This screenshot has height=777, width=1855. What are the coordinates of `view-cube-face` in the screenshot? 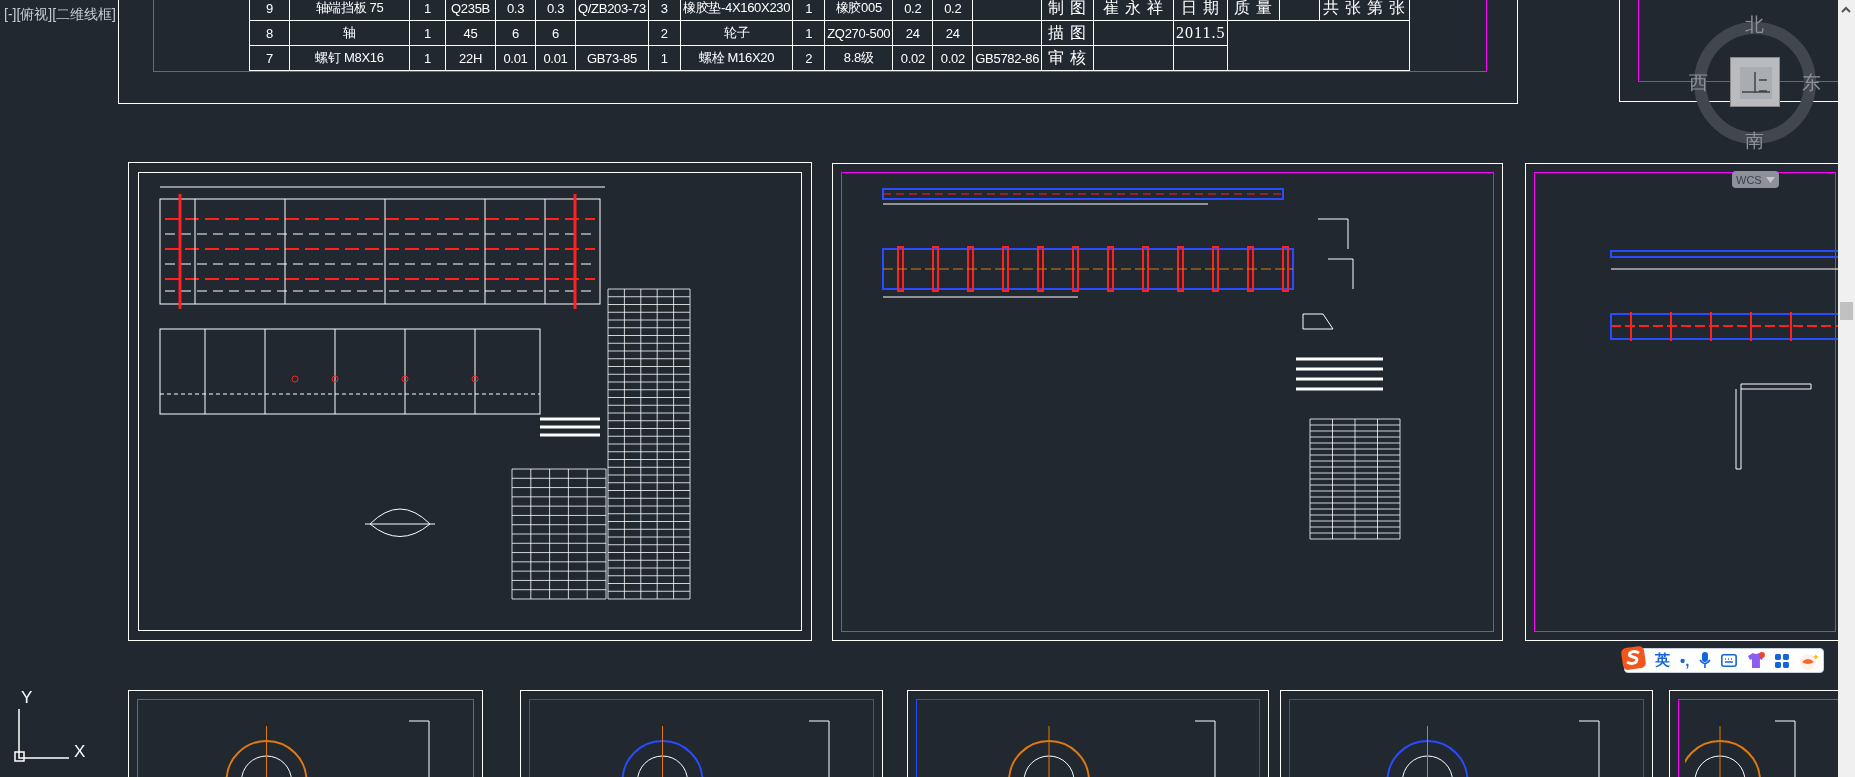 It's located at (1755, 82).